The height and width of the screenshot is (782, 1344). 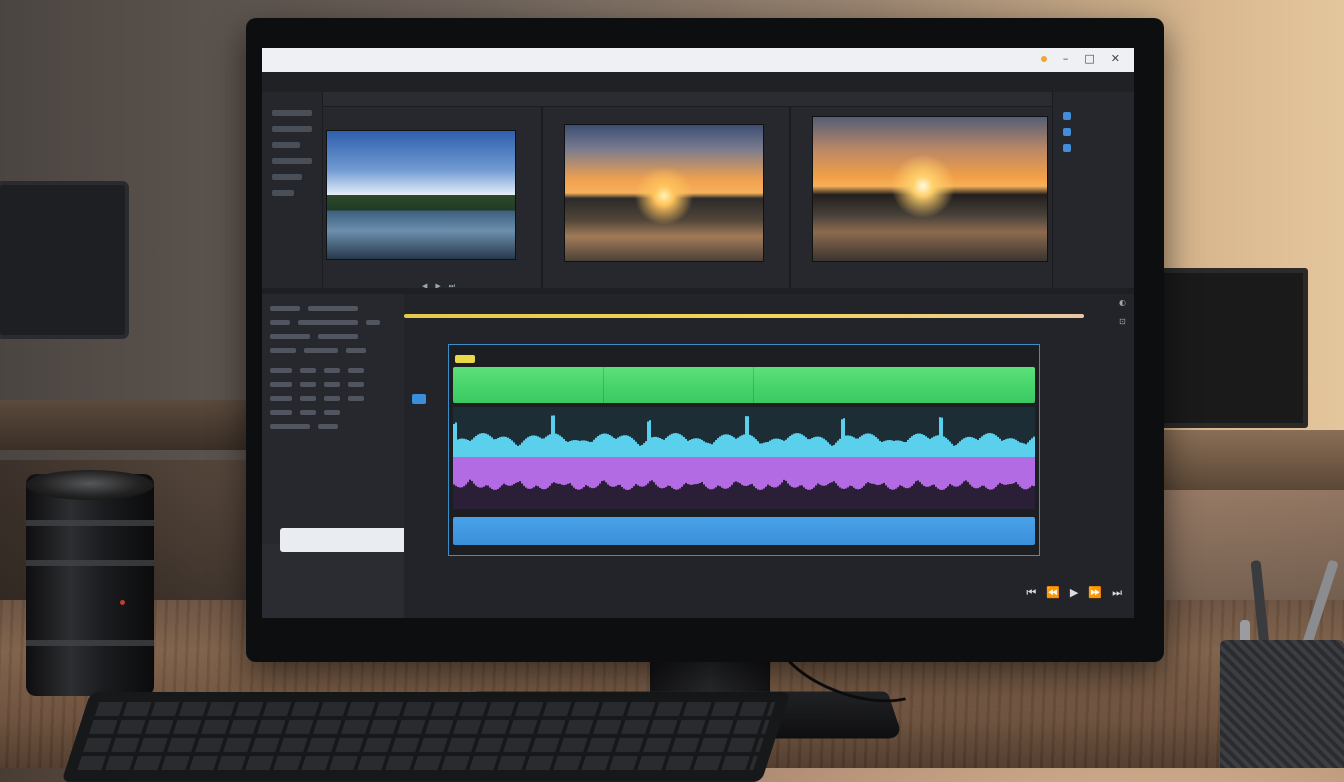 I want to click on marker-clip, so click(x=465, y=359).